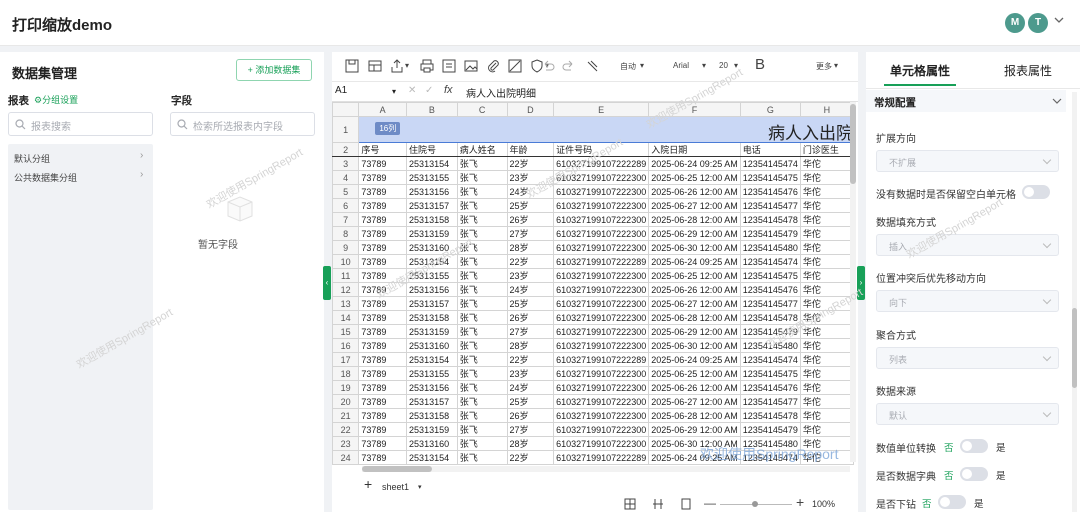  What do you see at coordinates (432, 109) in the screenshot?
I see `column-header: B` at bounding box center [432, 109].